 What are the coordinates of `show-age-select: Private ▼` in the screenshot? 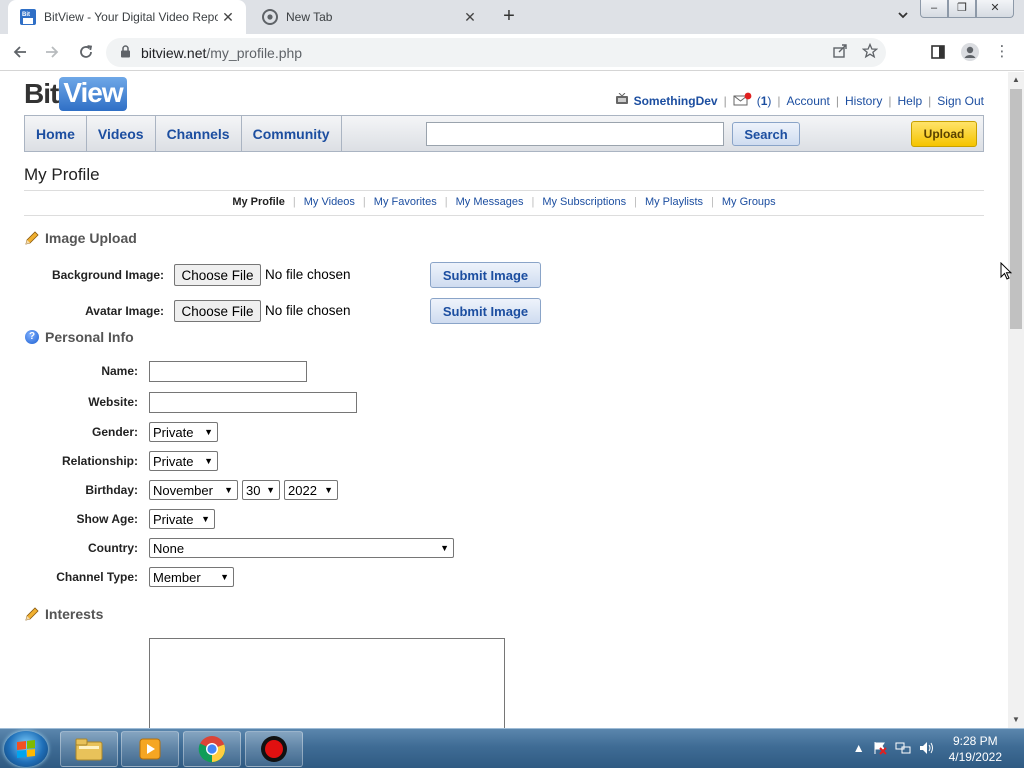 It's located at (182, 519).